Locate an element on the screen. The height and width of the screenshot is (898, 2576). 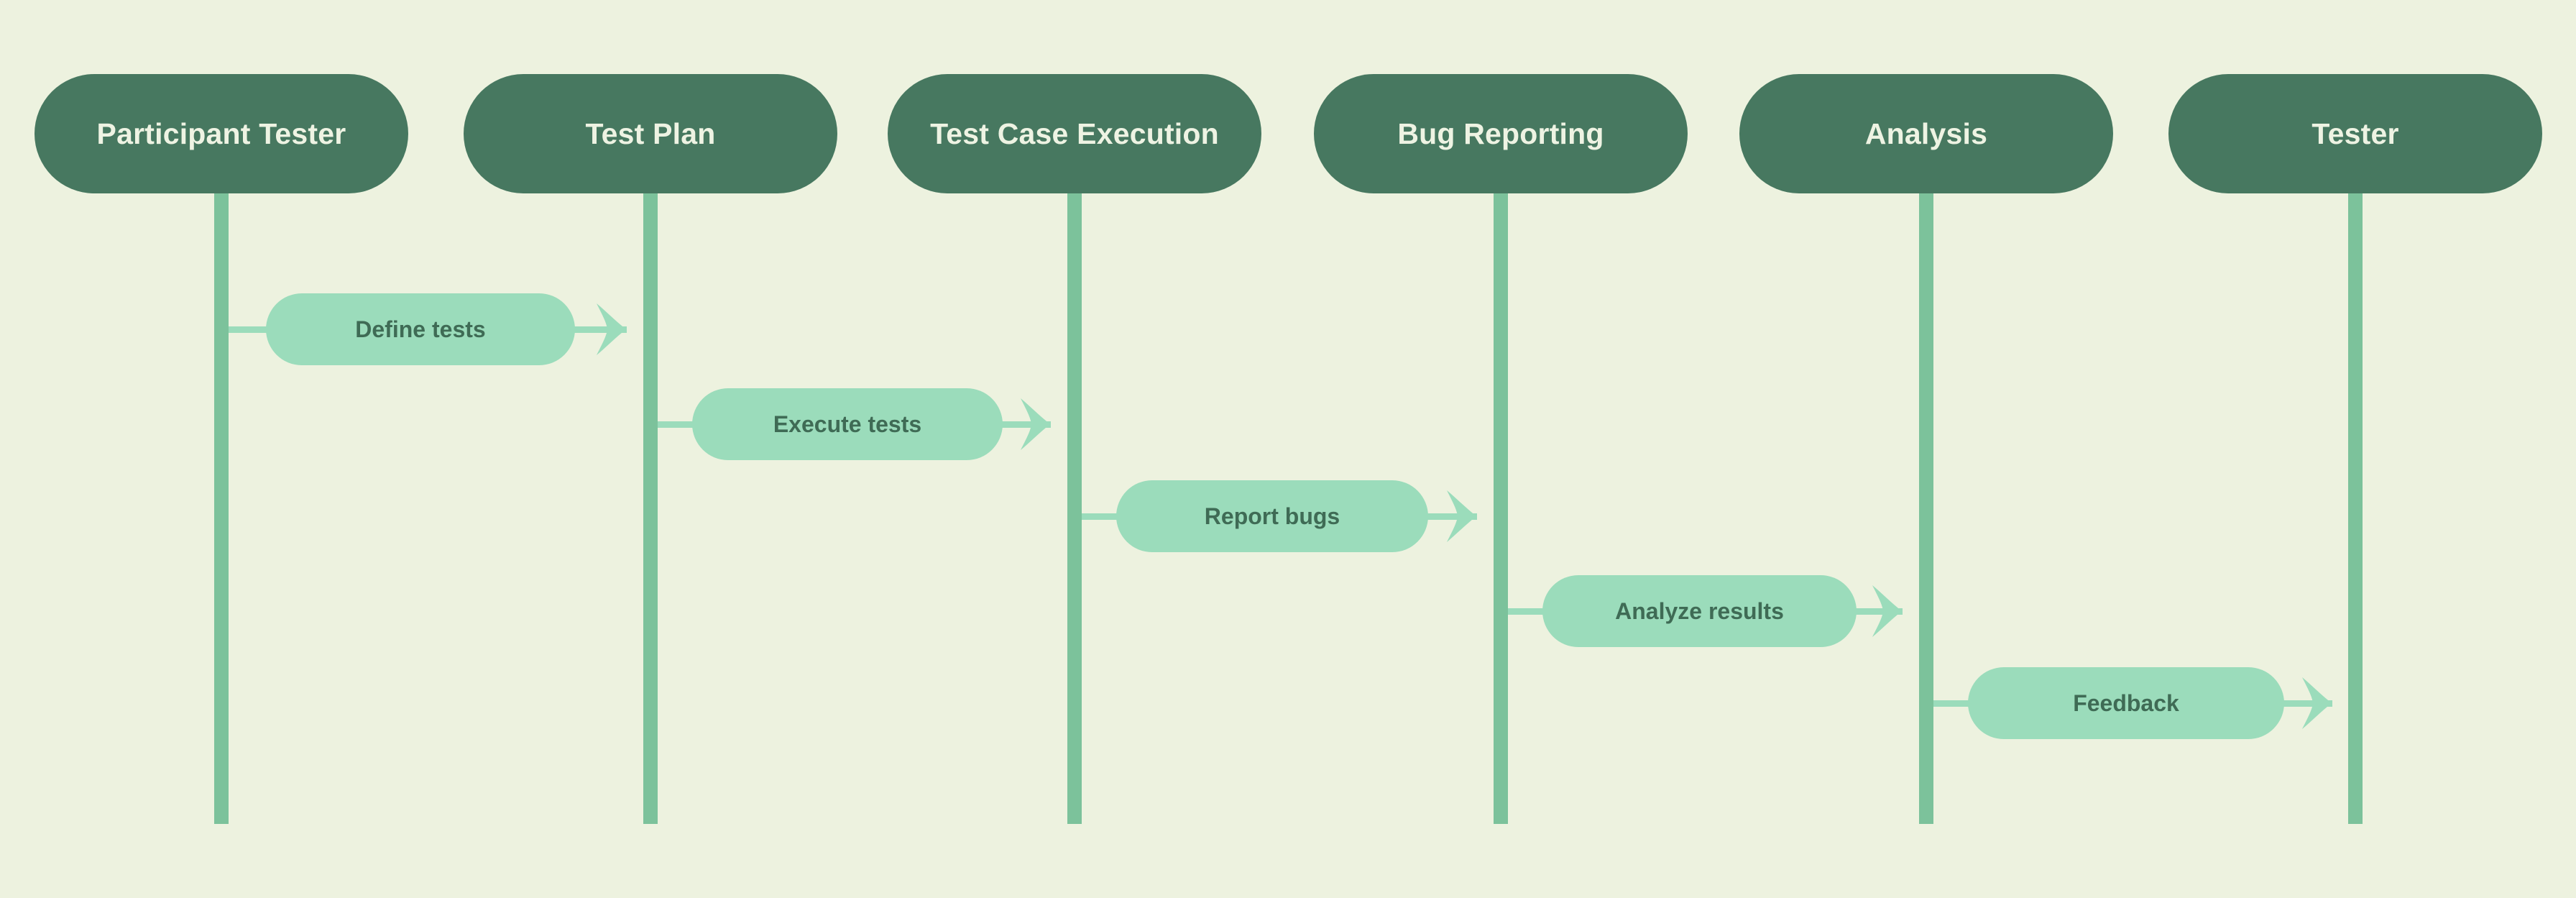
participant-box-tester: Tester is located at coordinates (2355, 133).